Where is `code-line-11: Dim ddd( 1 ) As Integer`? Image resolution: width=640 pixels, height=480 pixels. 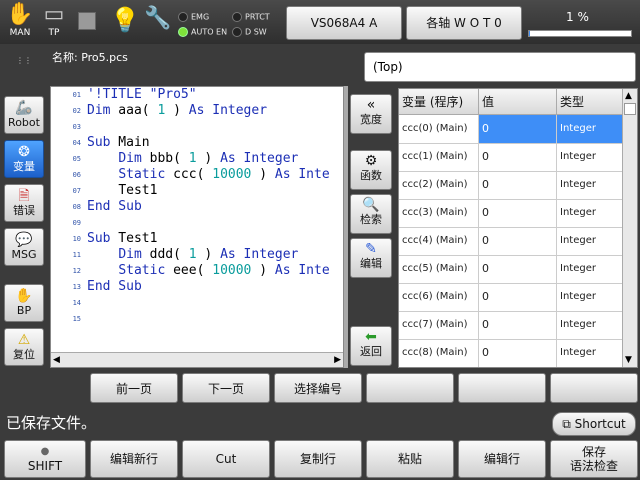 code-line-11: Dim ddd( 1 ) As Integer is located at coordinates (208, 254).